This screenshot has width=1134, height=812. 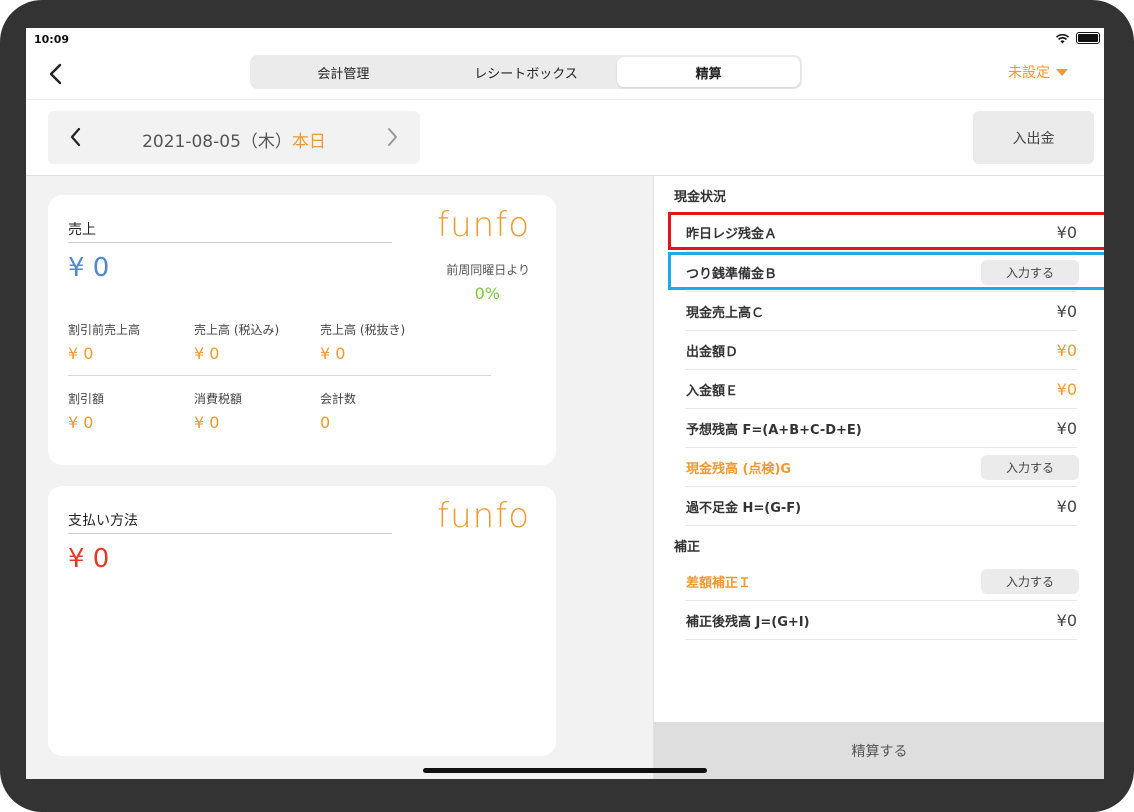 What do you see at coordinates (774, 430) in the screenshot?
I see `row-label: 予想残高 F=(A+B+C-D+E)` at bounding box center [774, 430].